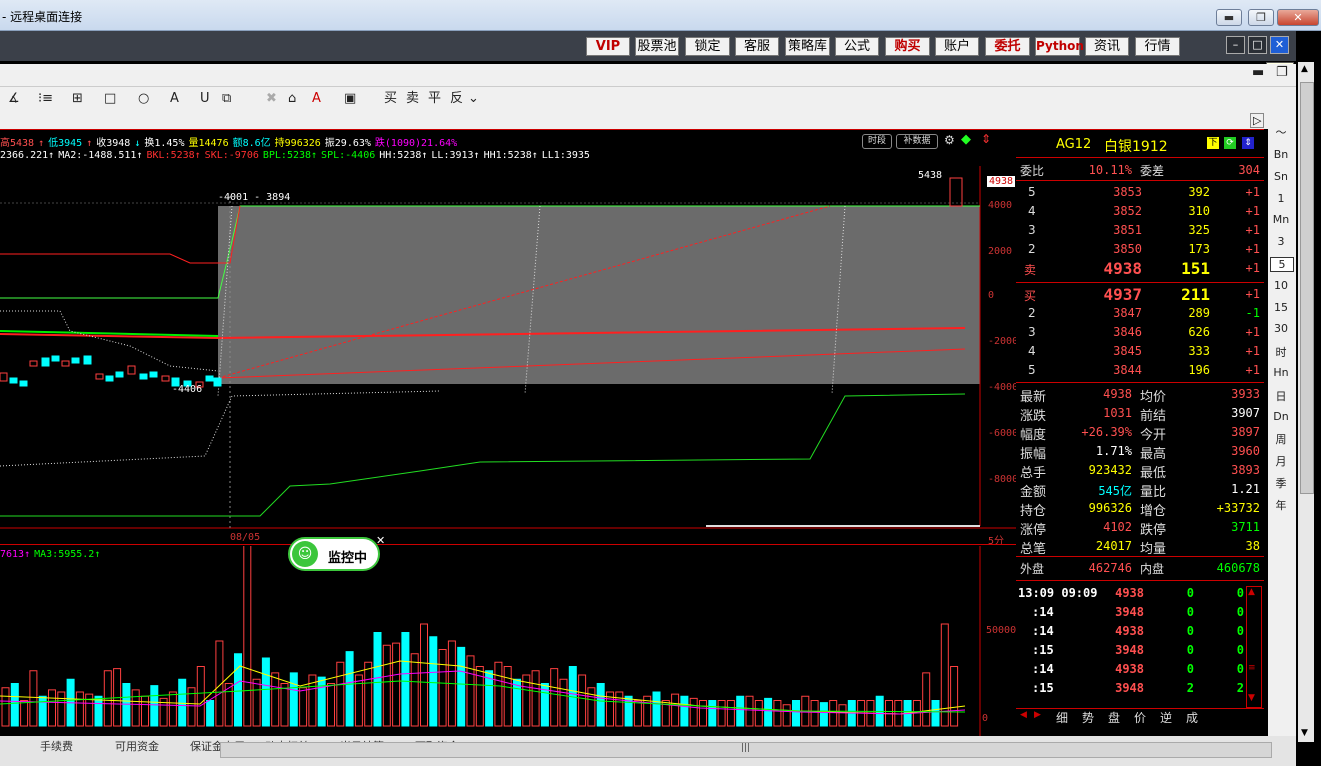  What do you see at coordinates (380, 540) in the screenshot?
I see `monitor-close-icon: ✕` at bounding box center [380, 540].